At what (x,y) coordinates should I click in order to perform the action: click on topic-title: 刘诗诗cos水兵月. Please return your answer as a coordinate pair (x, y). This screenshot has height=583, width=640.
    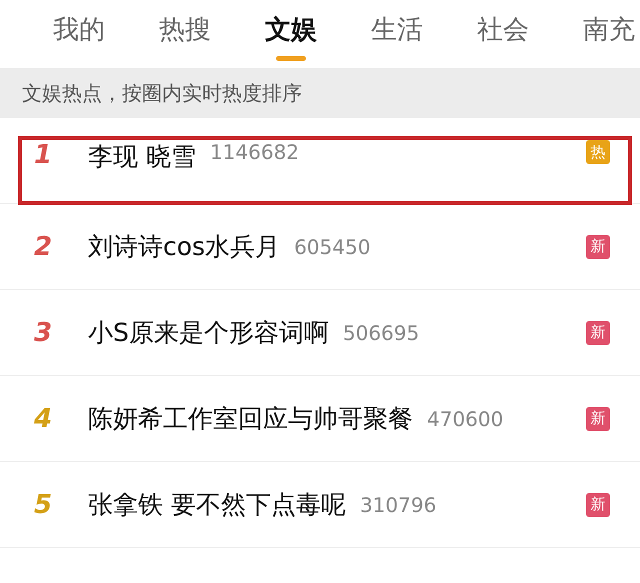
    Looking at the image, I should click on (184, 246).